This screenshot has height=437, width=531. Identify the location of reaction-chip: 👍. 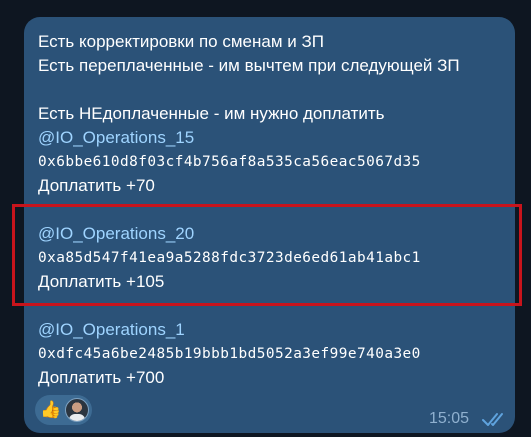
(63, 410).